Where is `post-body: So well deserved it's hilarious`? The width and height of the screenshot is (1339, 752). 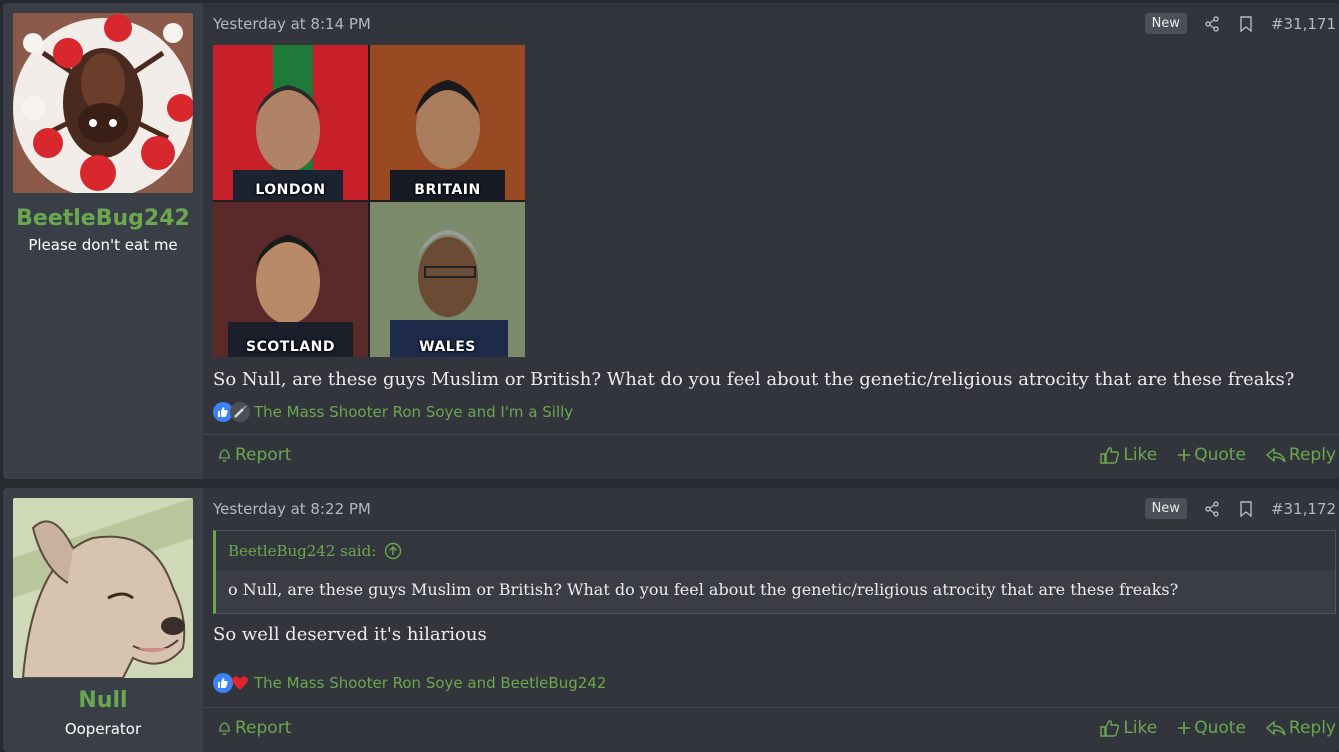 post-body: So well deserved it's hilarious is located at coordinates (350, 634).